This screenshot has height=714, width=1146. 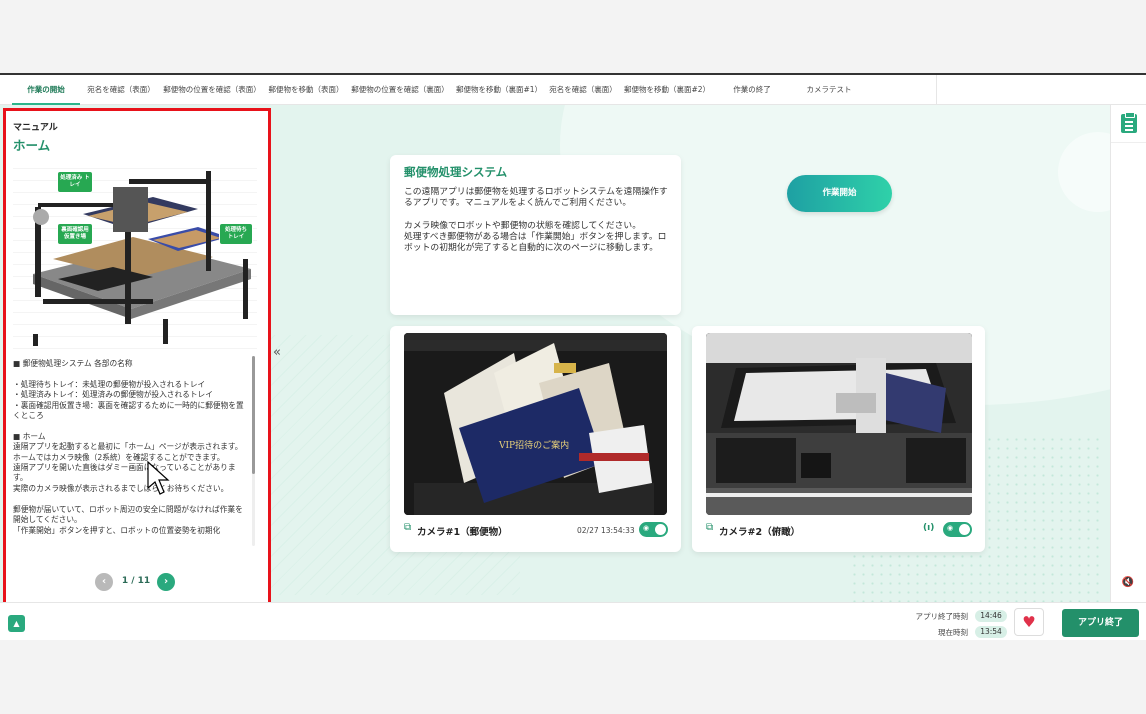 I want to click on tab-check-position-back: 郵便物の位置を確認（裏面）, so click(x=400, y=90).